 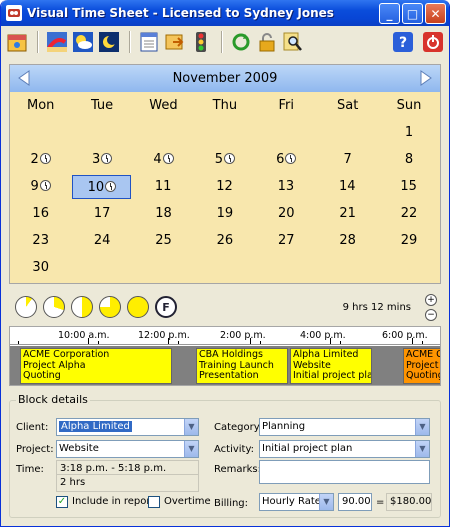 I want to click on include-in-reports-checkbox: ✓, so click(x=62, y=502).